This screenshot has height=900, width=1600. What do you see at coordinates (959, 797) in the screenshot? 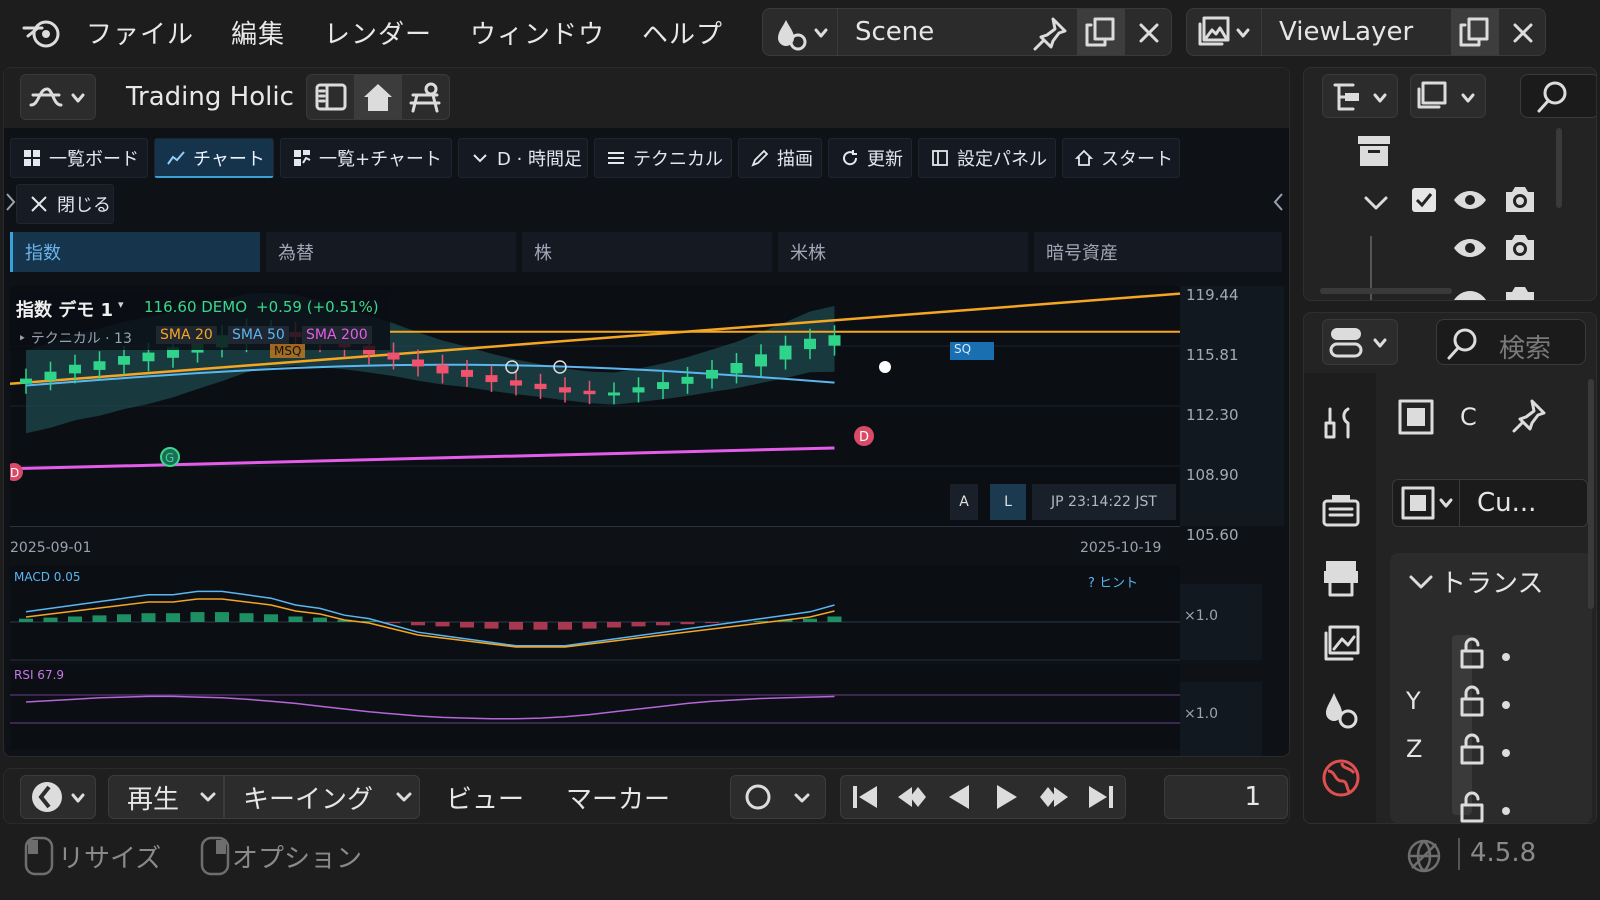
I see `play-reverse-icon` at bounding box center [959, 797].